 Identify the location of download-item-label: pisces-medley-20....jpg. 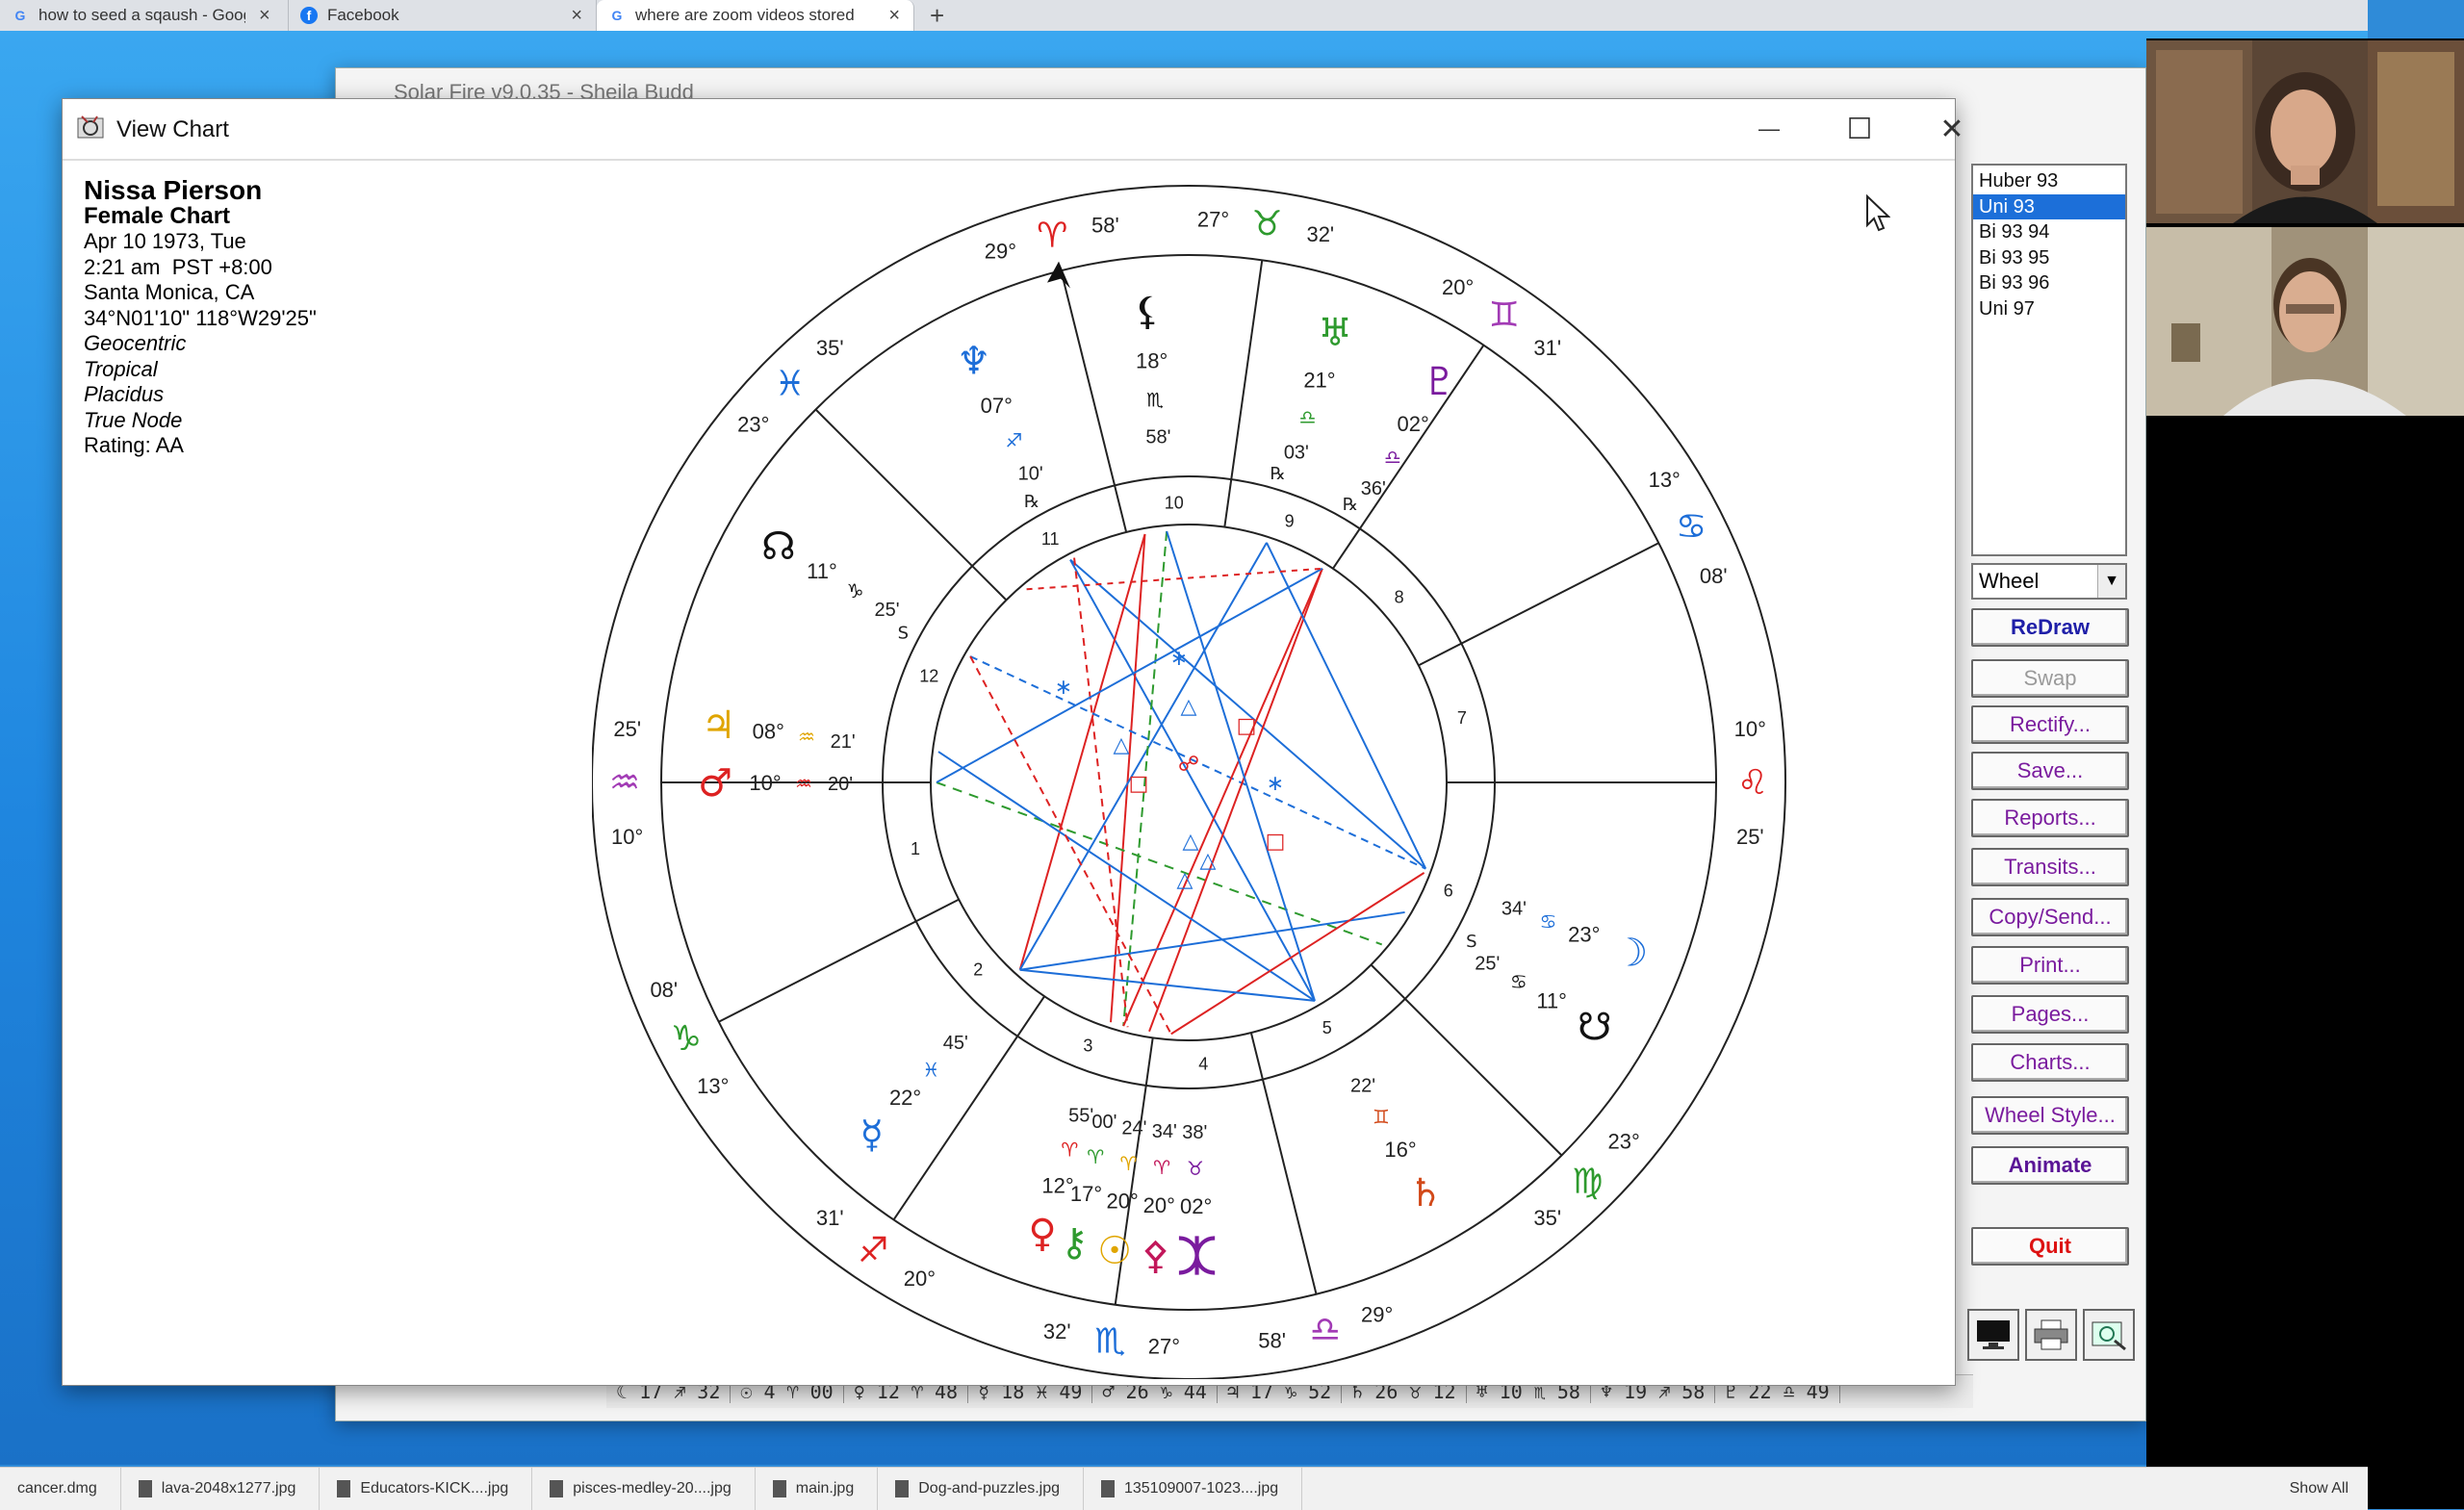
(652, 1488).